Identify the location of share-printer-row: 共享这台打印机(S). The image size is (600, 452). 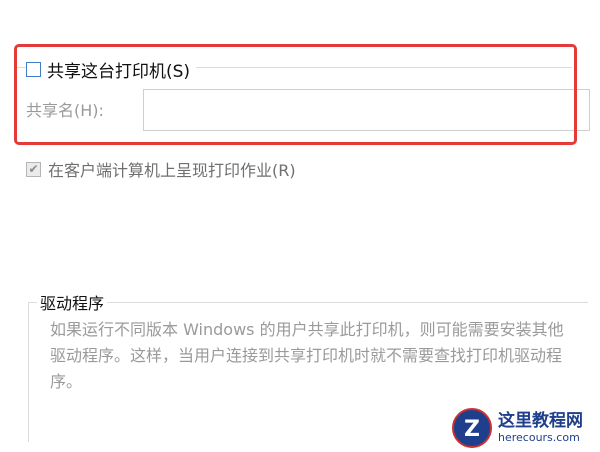
(111, 69).